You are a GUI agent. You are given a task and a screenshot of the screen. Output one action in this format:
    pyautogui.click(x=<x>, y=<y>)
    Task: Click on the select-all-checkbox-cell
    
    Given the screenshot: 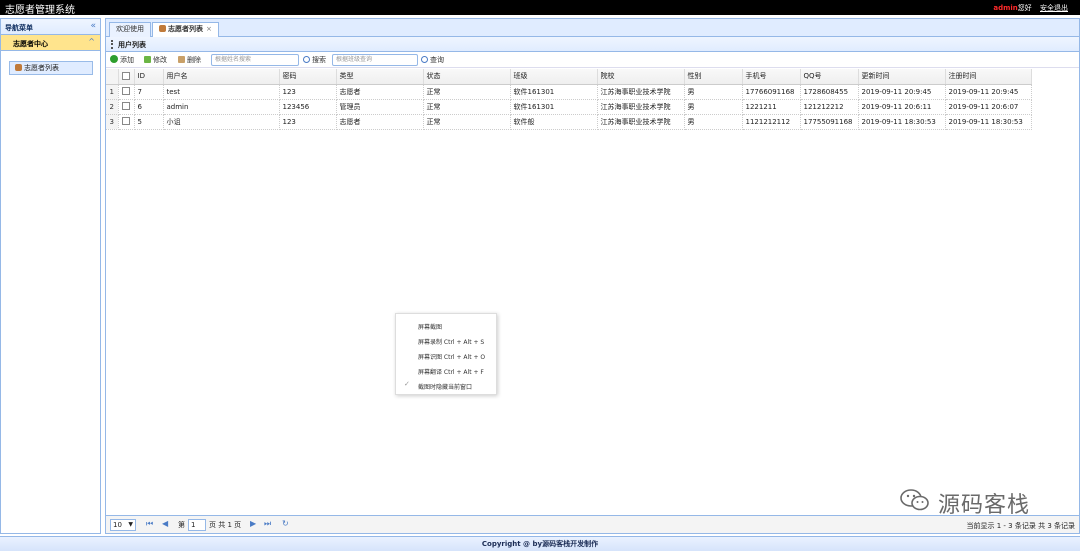 What is the action you would take?
    pyautogui.click(x=126, y=77)
    